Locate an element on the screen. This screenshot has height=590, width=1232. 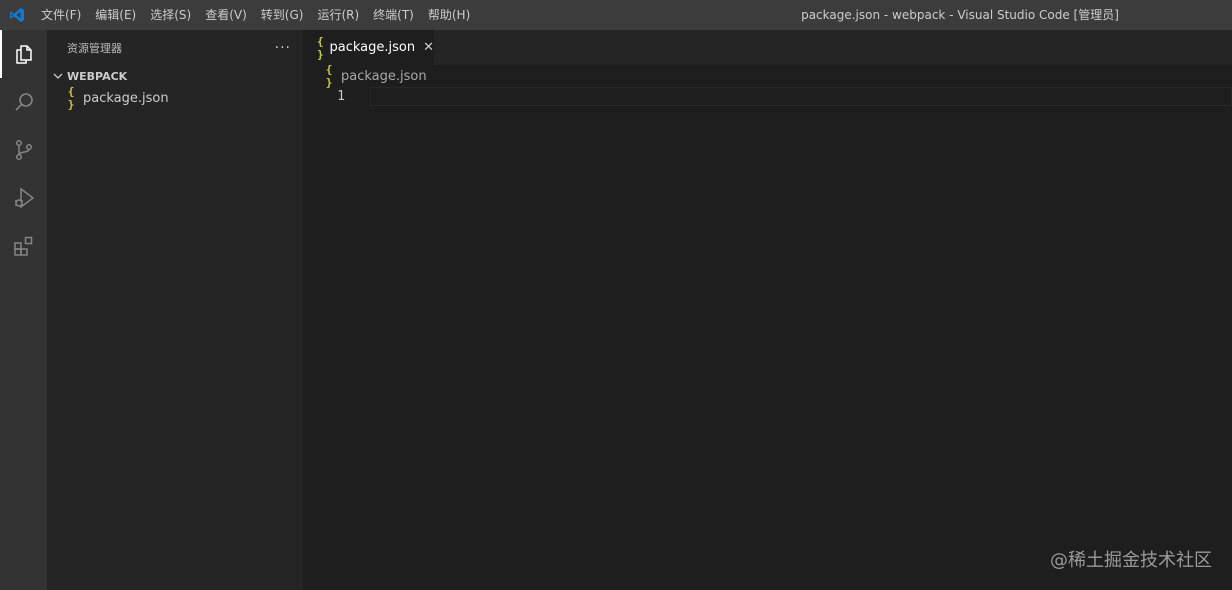
activity-bar is located at coordinates (23, 310).